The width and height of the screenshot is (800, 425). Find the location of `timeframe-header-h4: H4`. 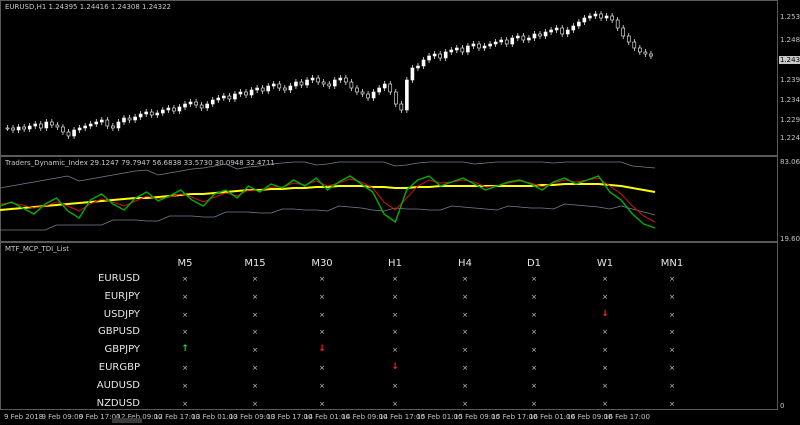

timeframe-header-h4: H4 is located at coordinates (465, 263).